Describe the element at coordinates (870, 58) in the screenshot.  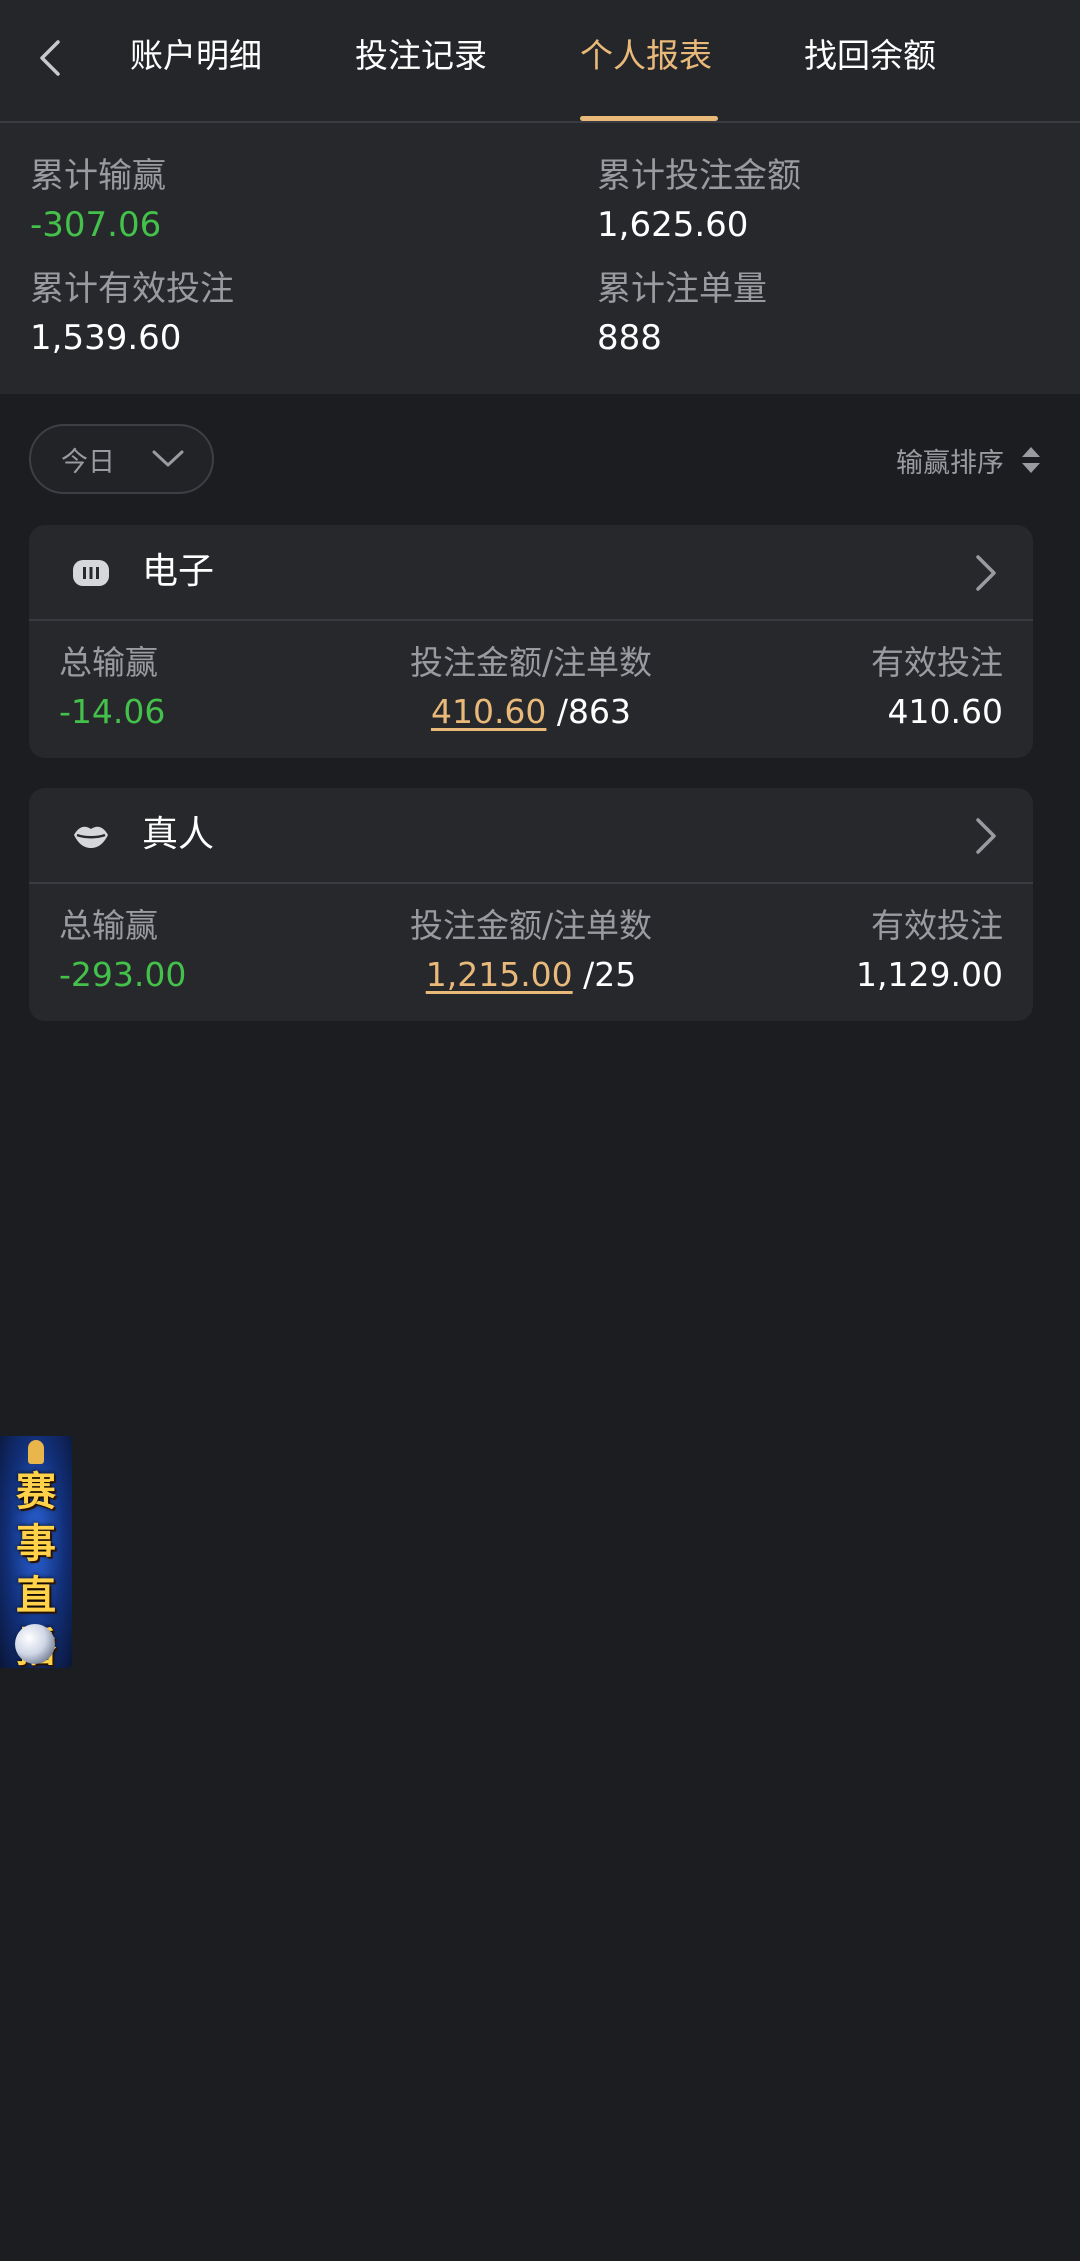
I see `tab-recover-balance: 找回余额` at that location.